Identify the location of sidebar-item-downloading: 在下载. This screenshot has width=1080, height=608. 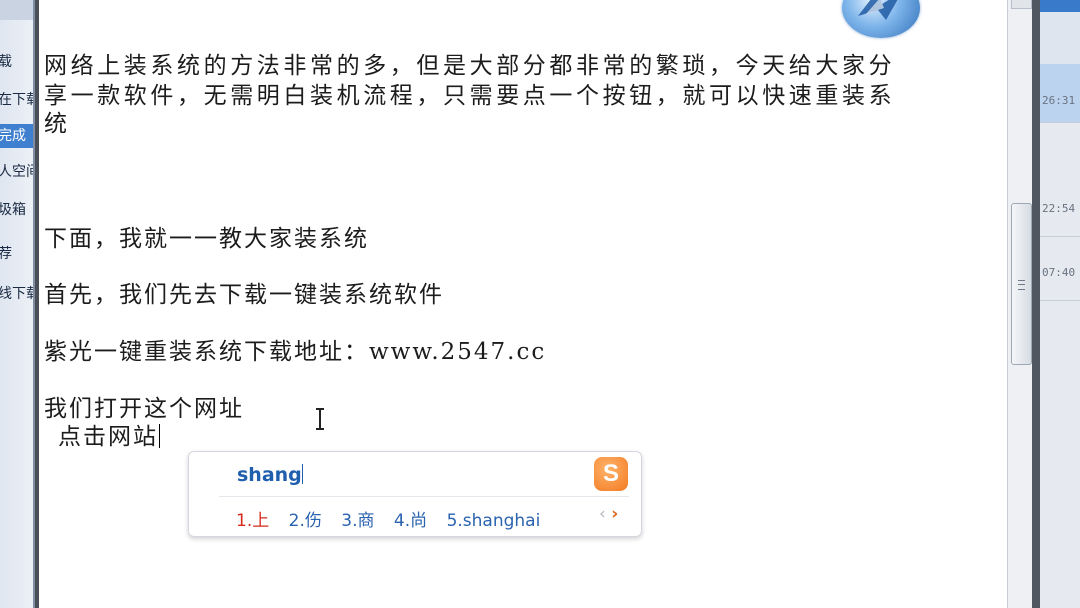
(18, 100).